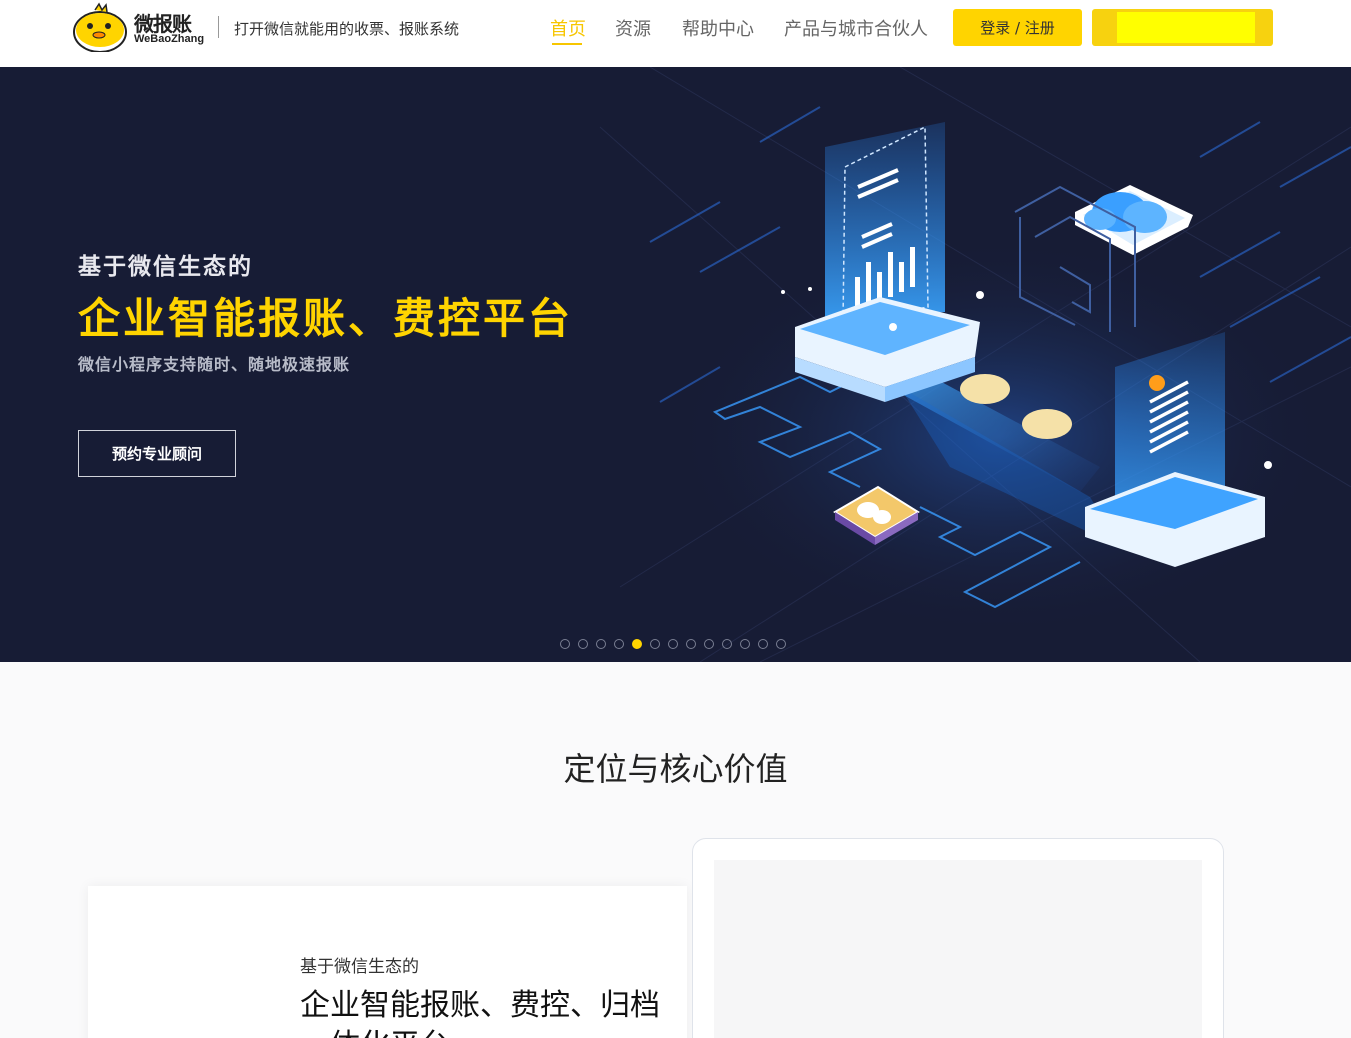  I want to click on card-title: 企业智能报账、费控、归档一体化平台, so click(480, 1013).